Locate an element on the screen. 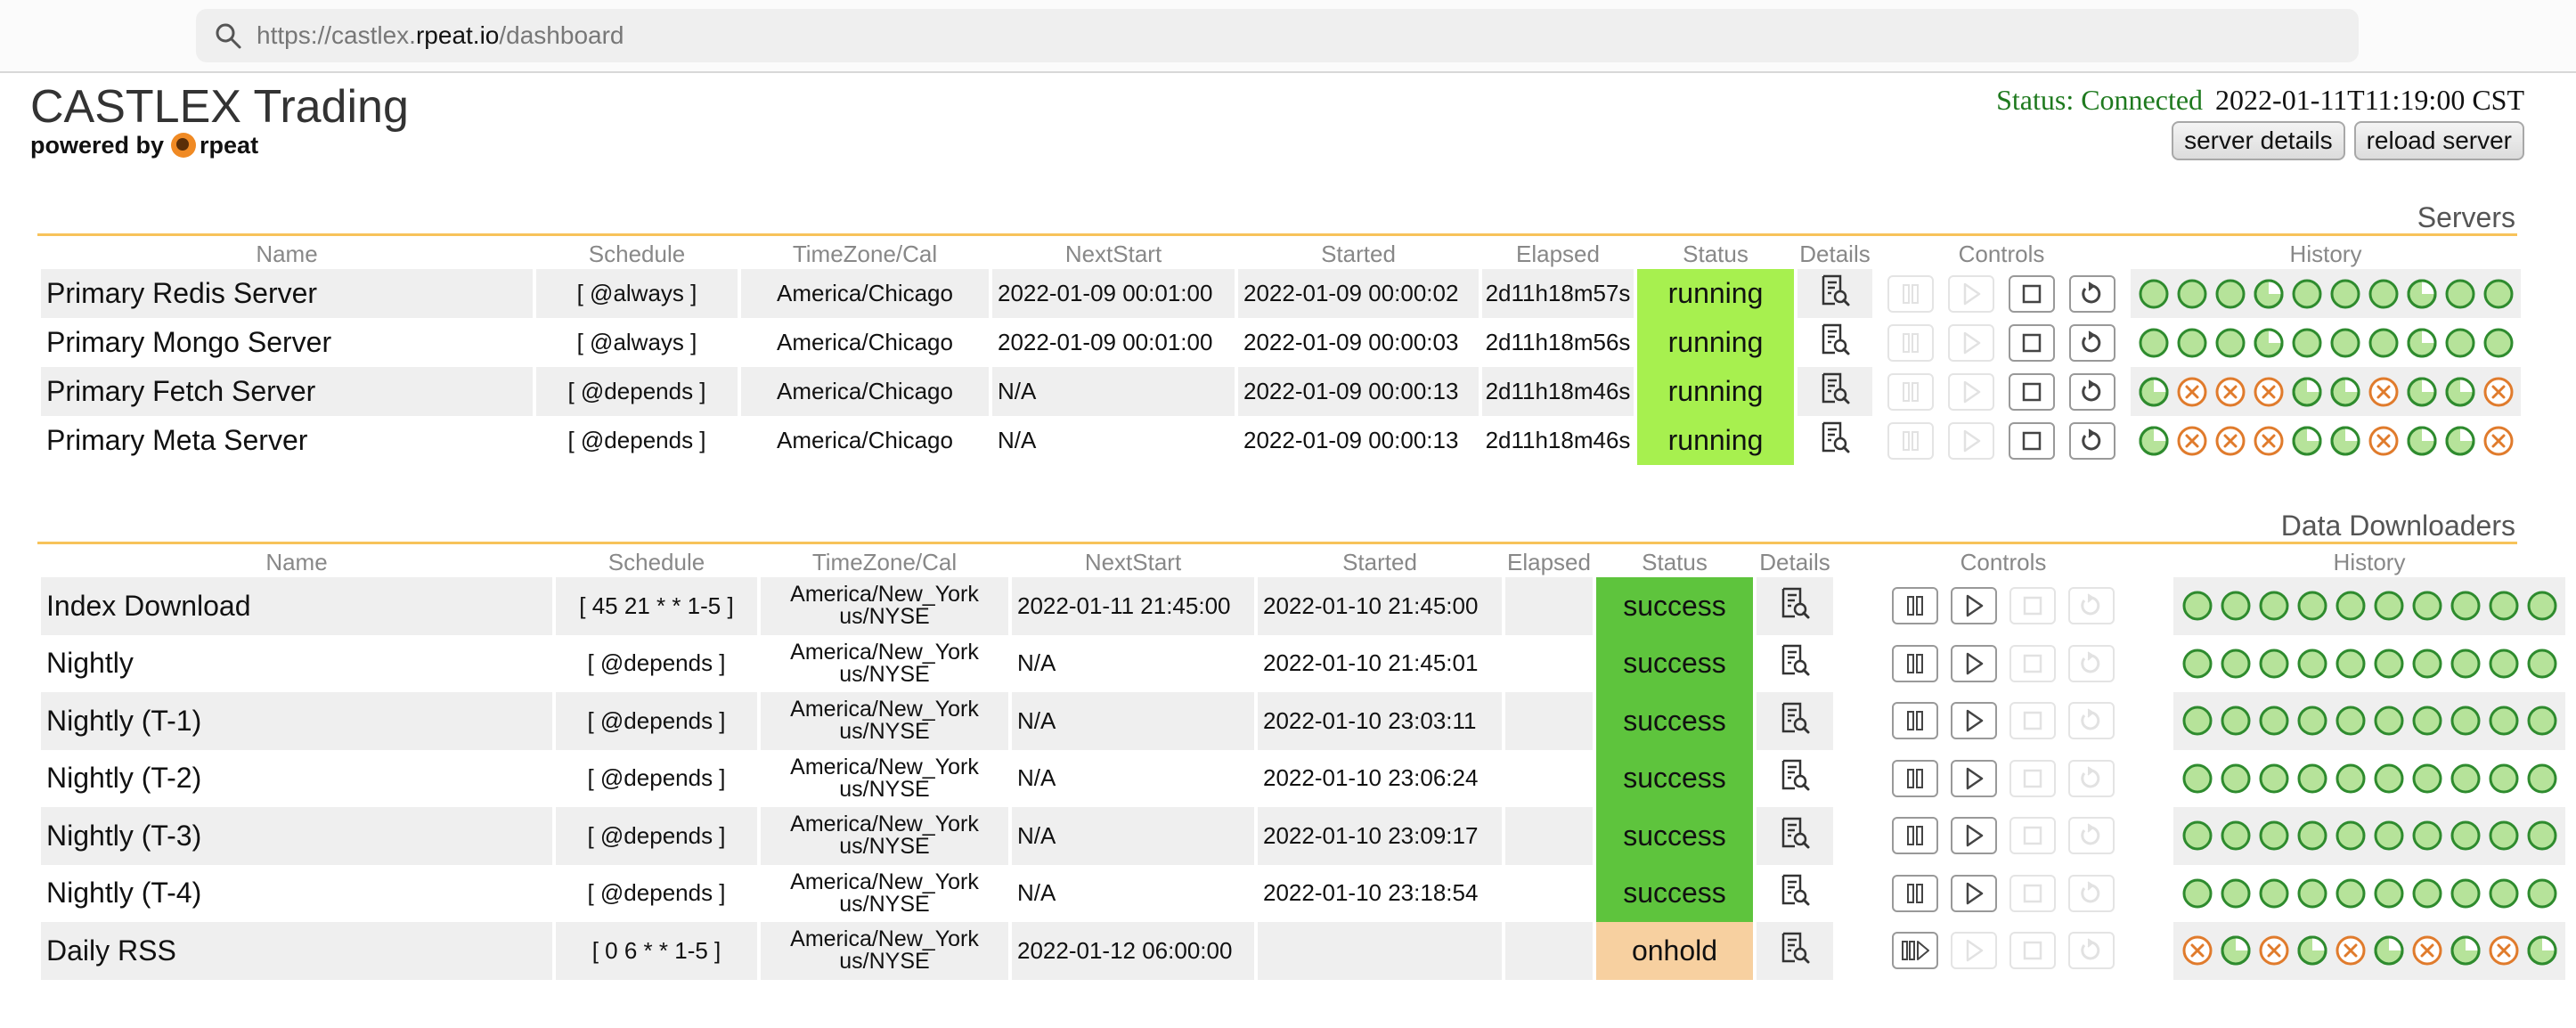  job-name: Primary Redis Server is located at coordinates (287, 293).